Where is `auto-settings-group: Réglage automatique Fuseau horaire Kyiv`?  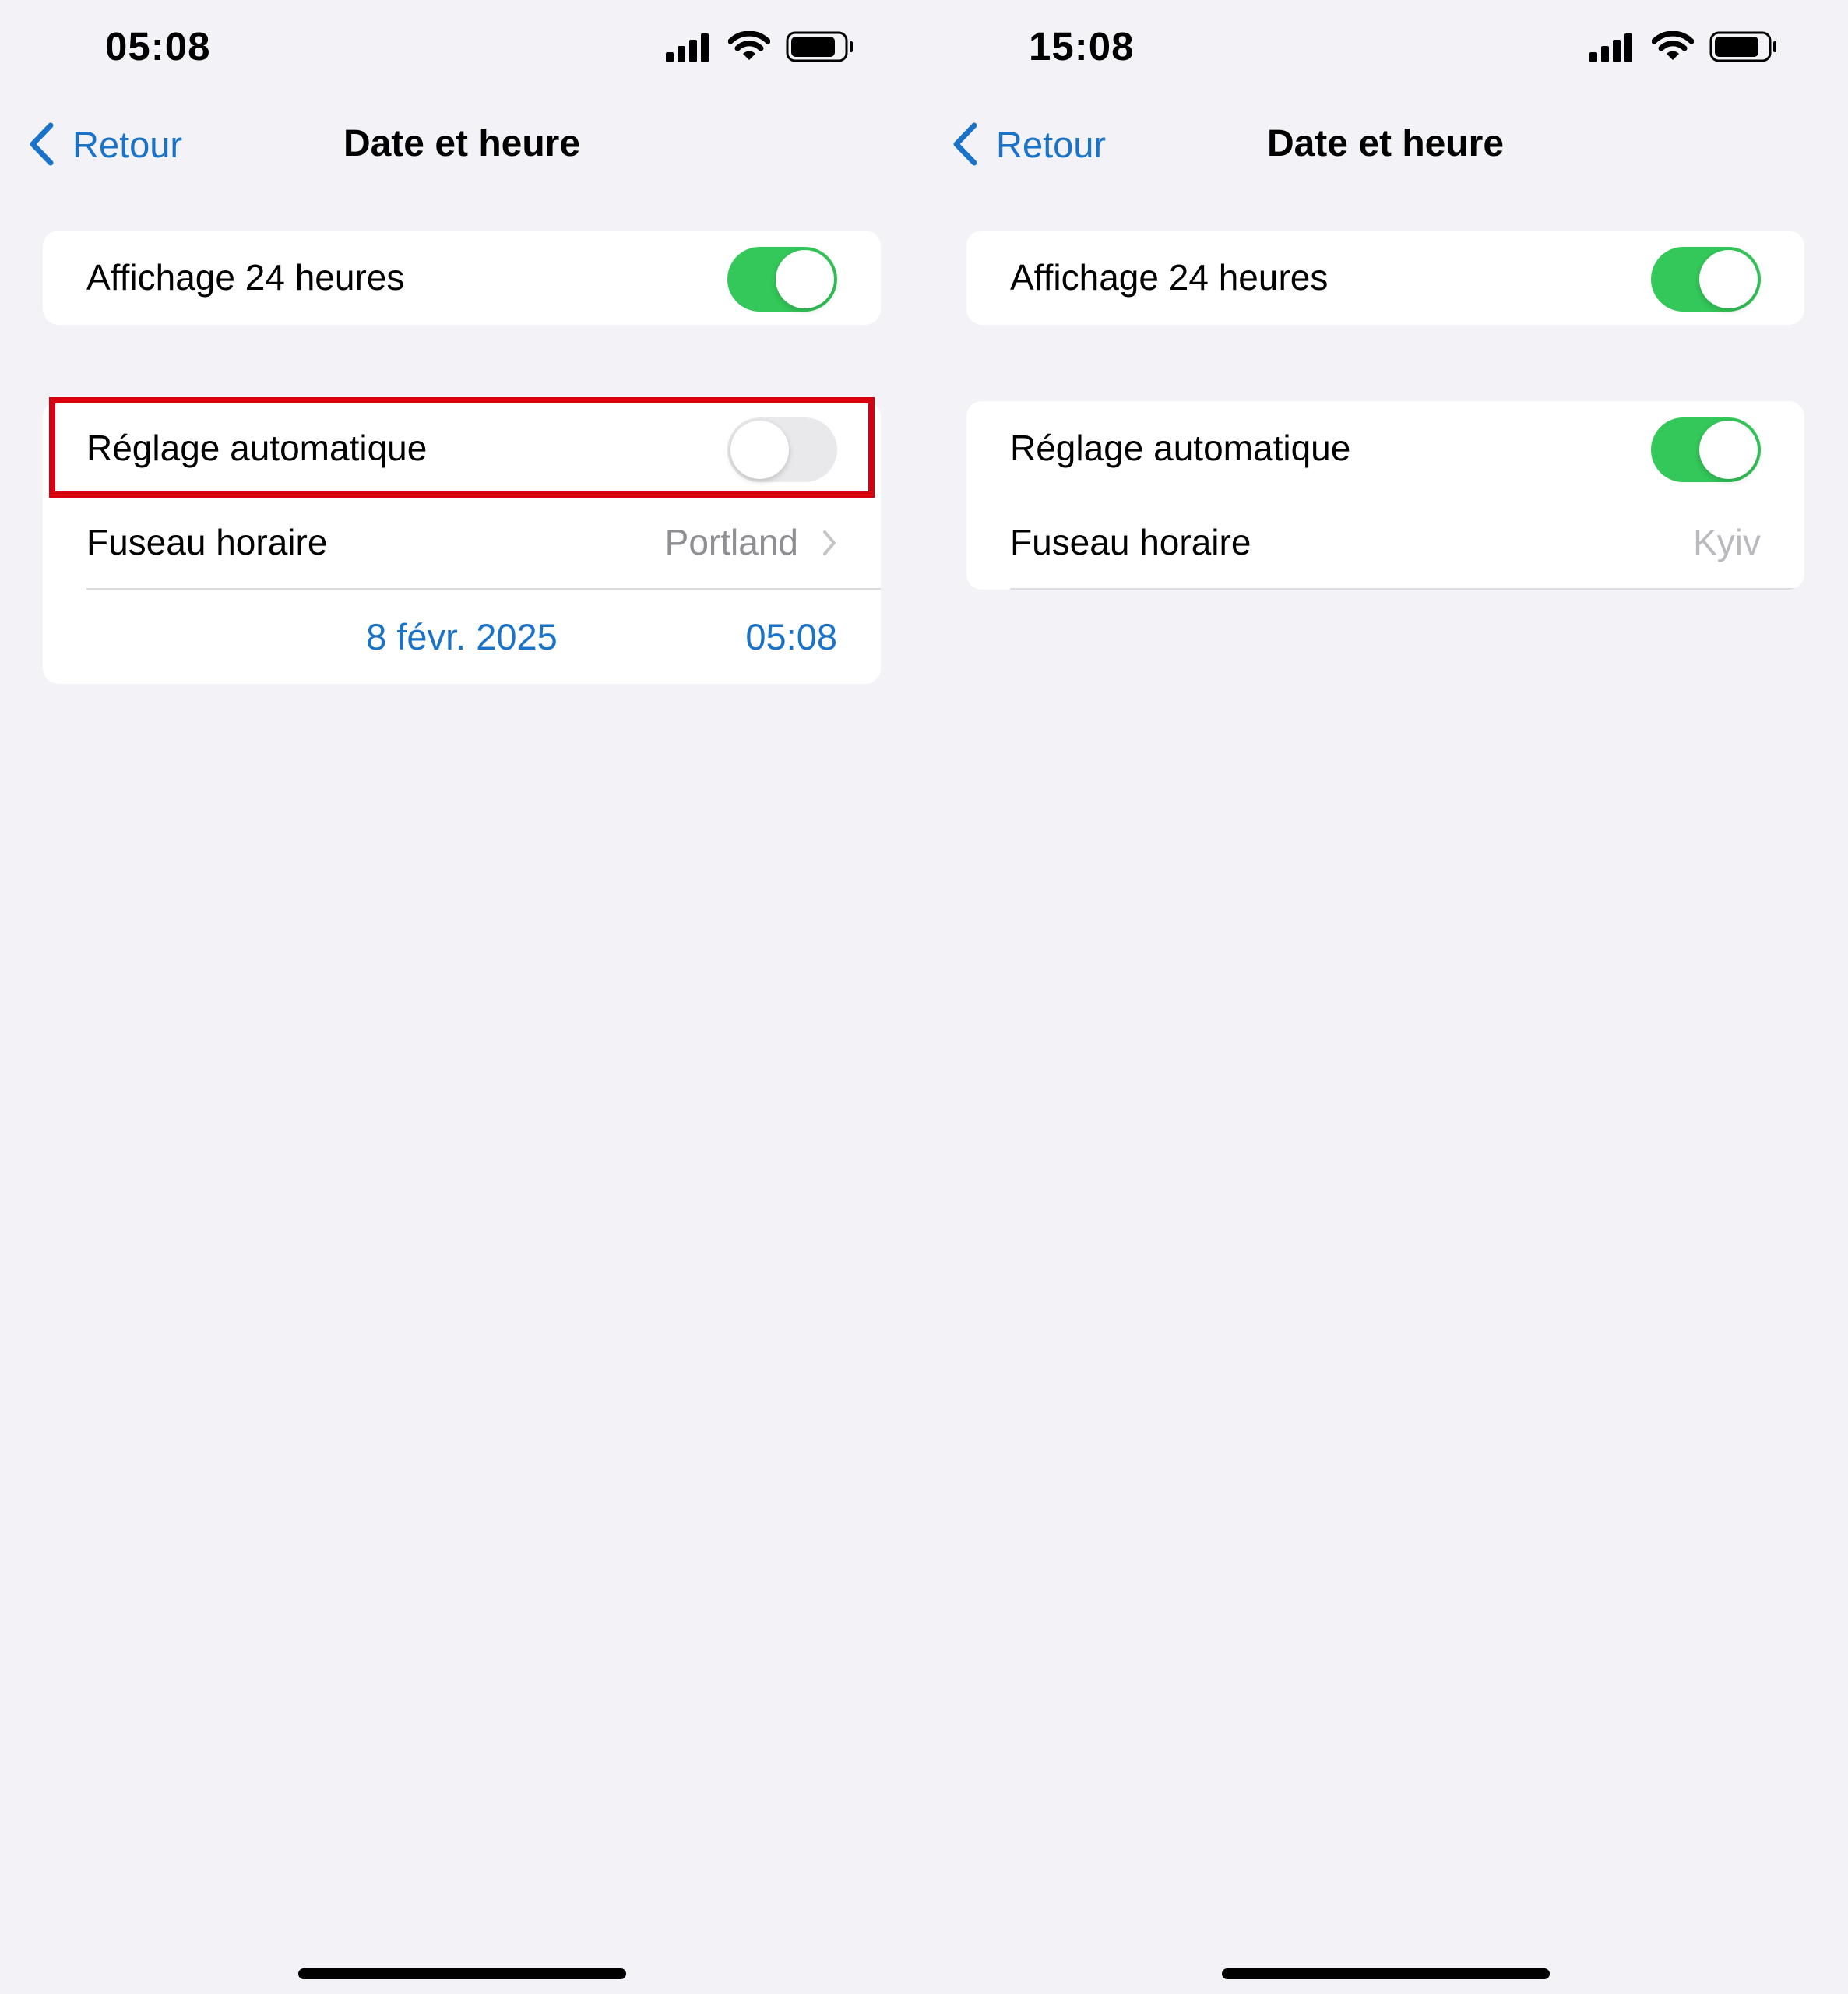
auto-settings-group: Réglage automatique Fuseau horaire Kyiv is located at coordinates (1385, 495).